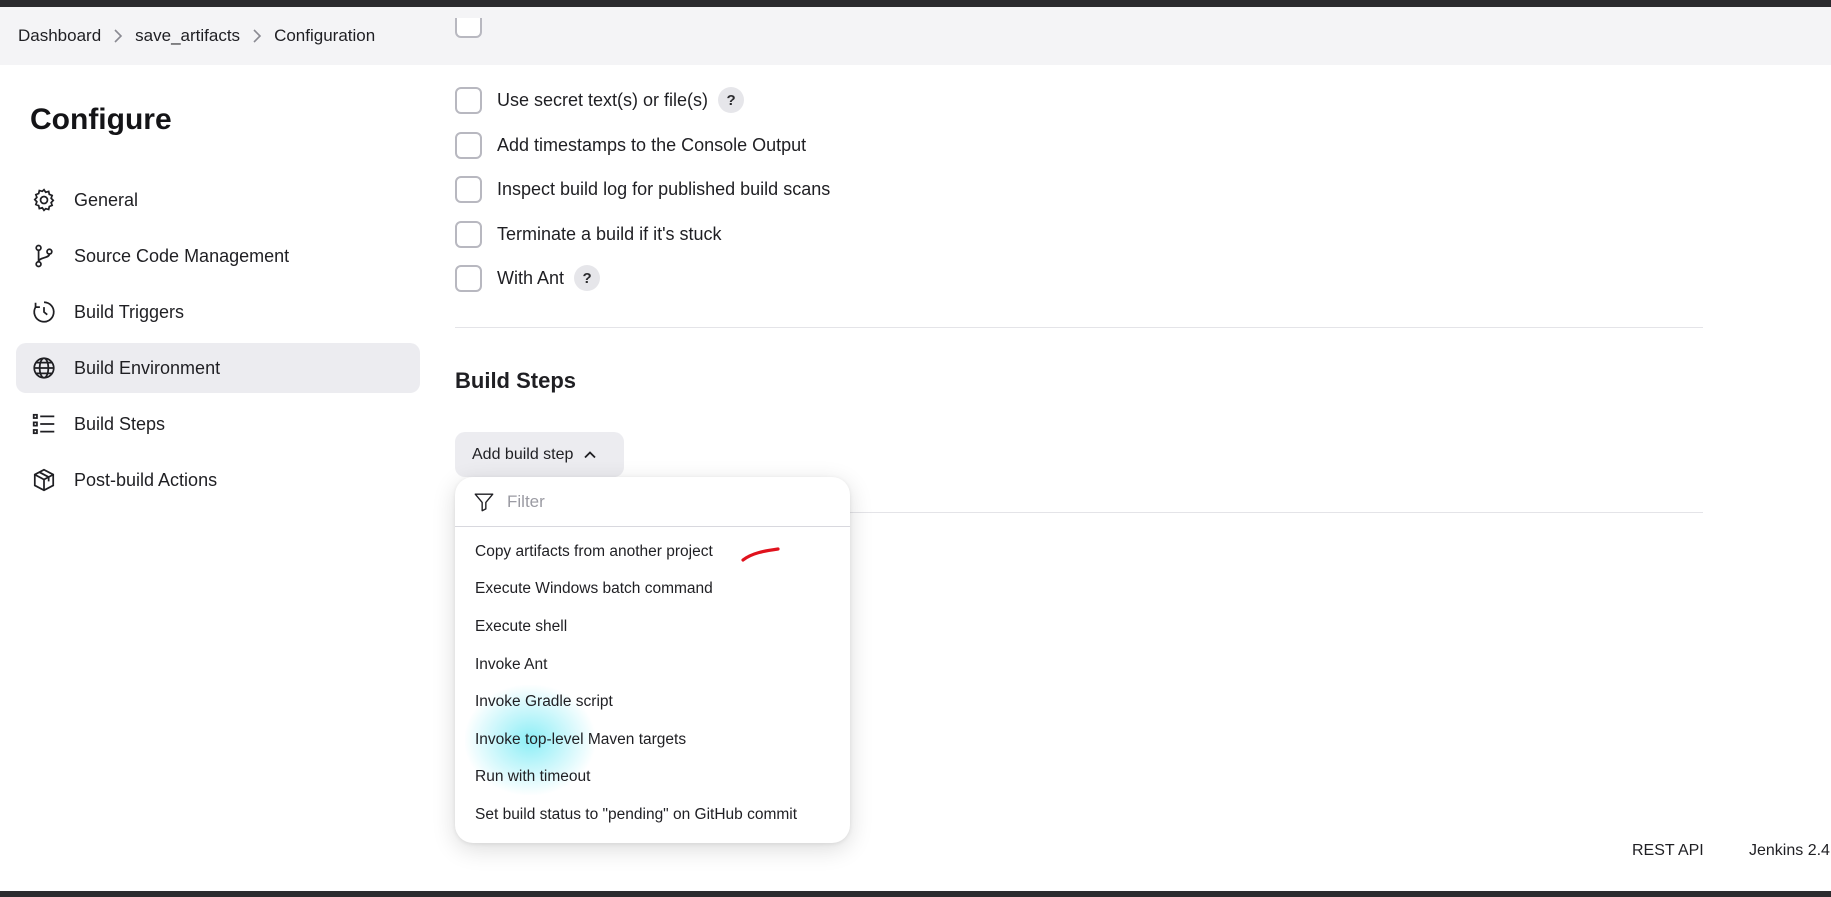  What do you see at coordinates (44, 312) in the screenshot?
I see `clock-icon` at bounding box center [44, 312].